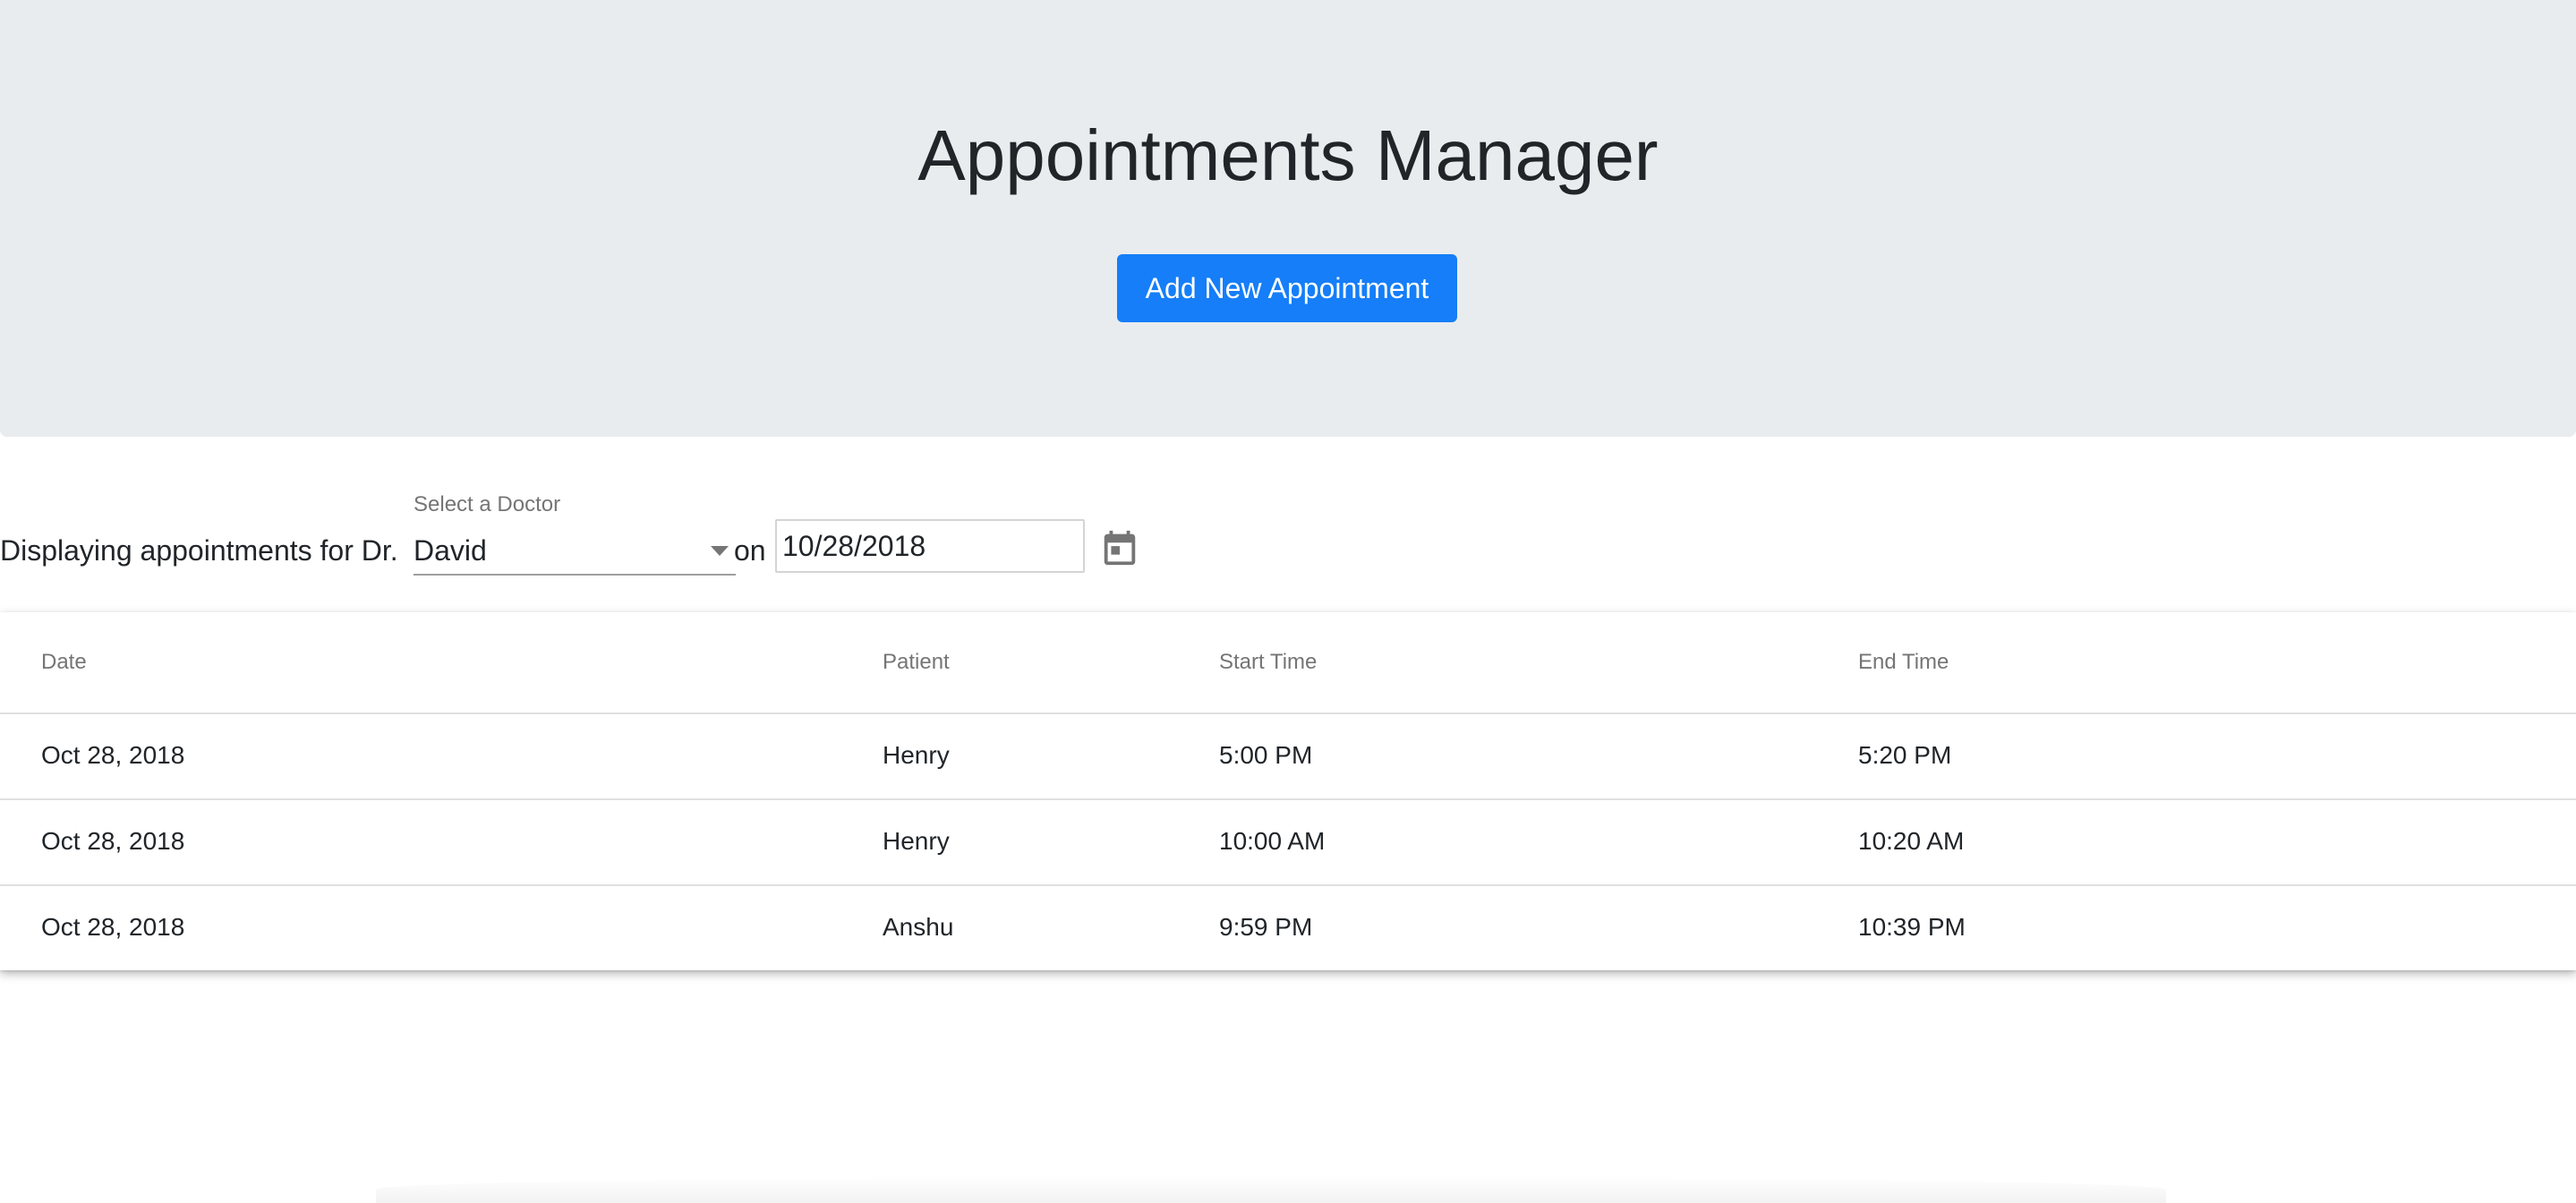 This screenshot has height=1203, width=2576. Describe the element at coordinates (930, 546) in the screenshot. I see `date-input` at that location.